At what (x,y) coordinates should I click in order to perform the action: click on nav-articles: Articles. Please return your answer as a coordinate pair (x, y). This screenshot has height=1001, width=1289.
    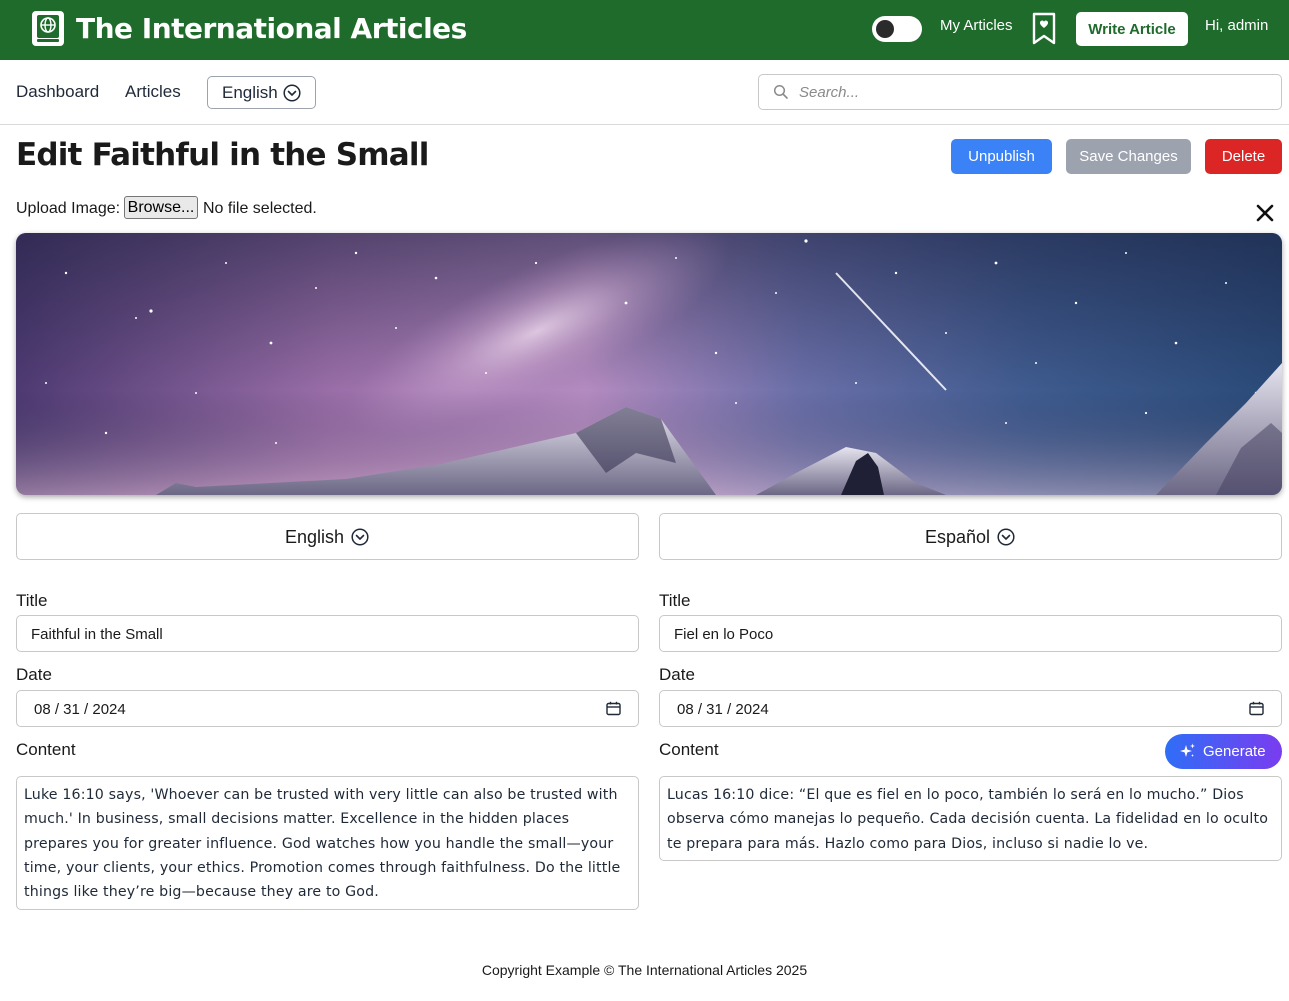
    Looking at the image, I should click on (153, 92).